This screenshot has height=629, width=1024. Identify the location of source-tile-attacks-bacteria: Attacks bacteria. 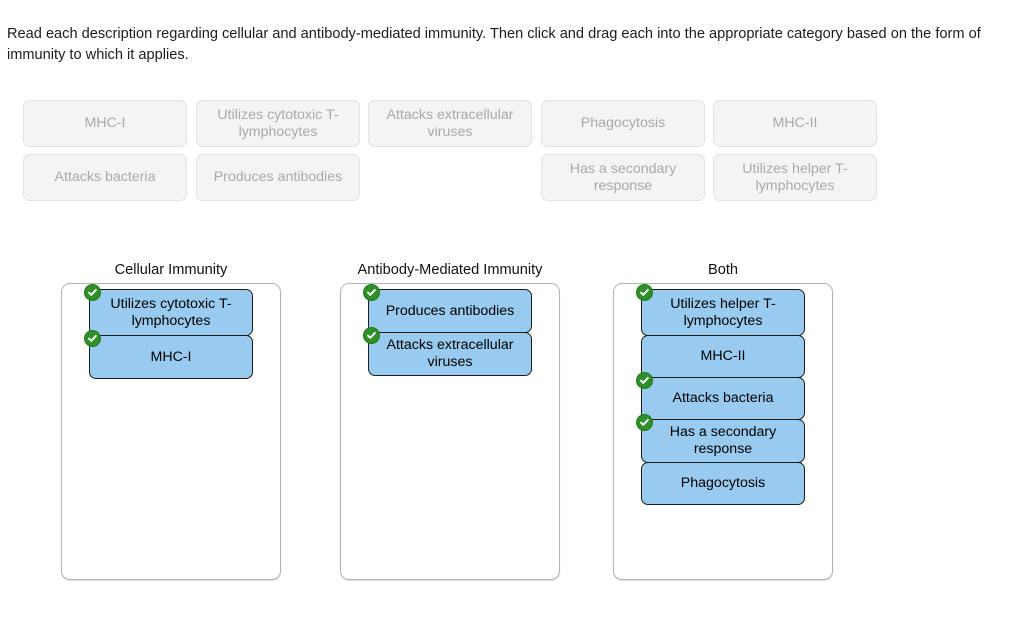
(105, 177).